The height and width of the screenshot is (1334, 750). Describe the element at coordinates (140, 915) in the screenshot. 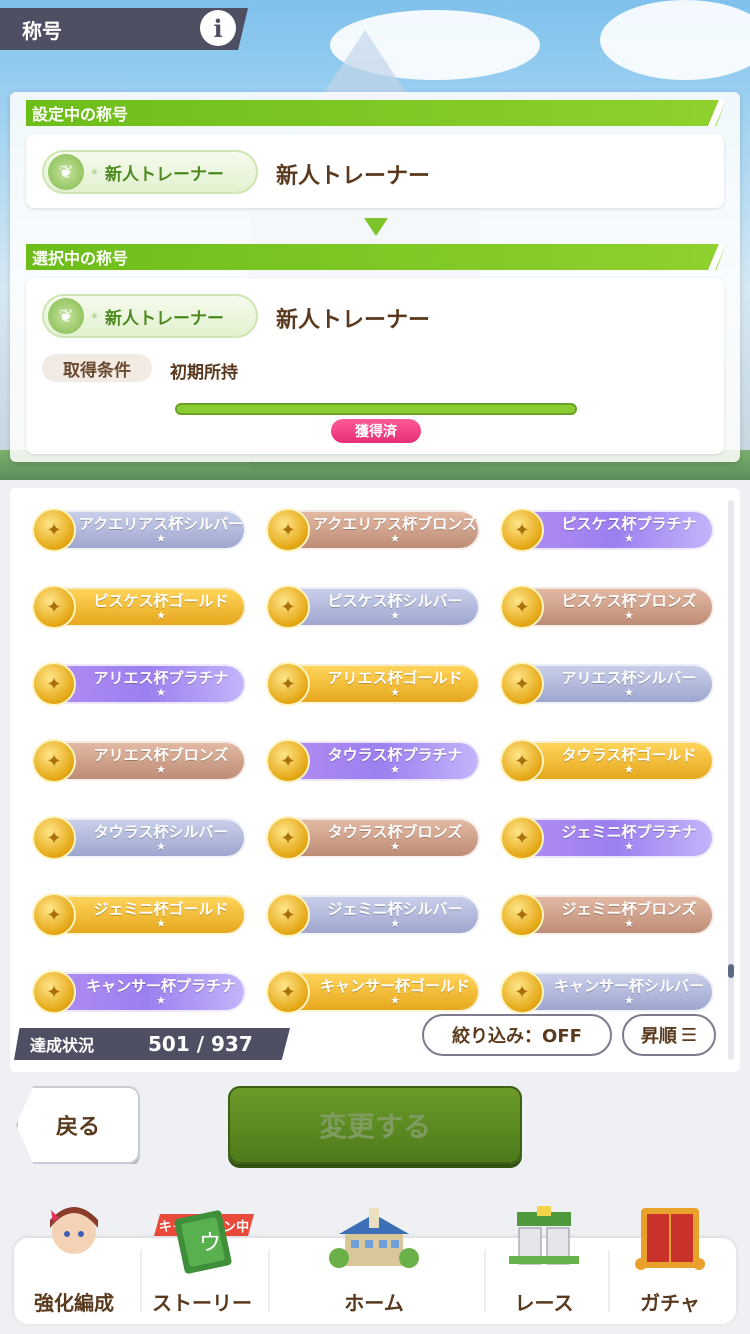

I see `title-badge-item: ジェミニ杯ゴールド ★ ✦` at that location.